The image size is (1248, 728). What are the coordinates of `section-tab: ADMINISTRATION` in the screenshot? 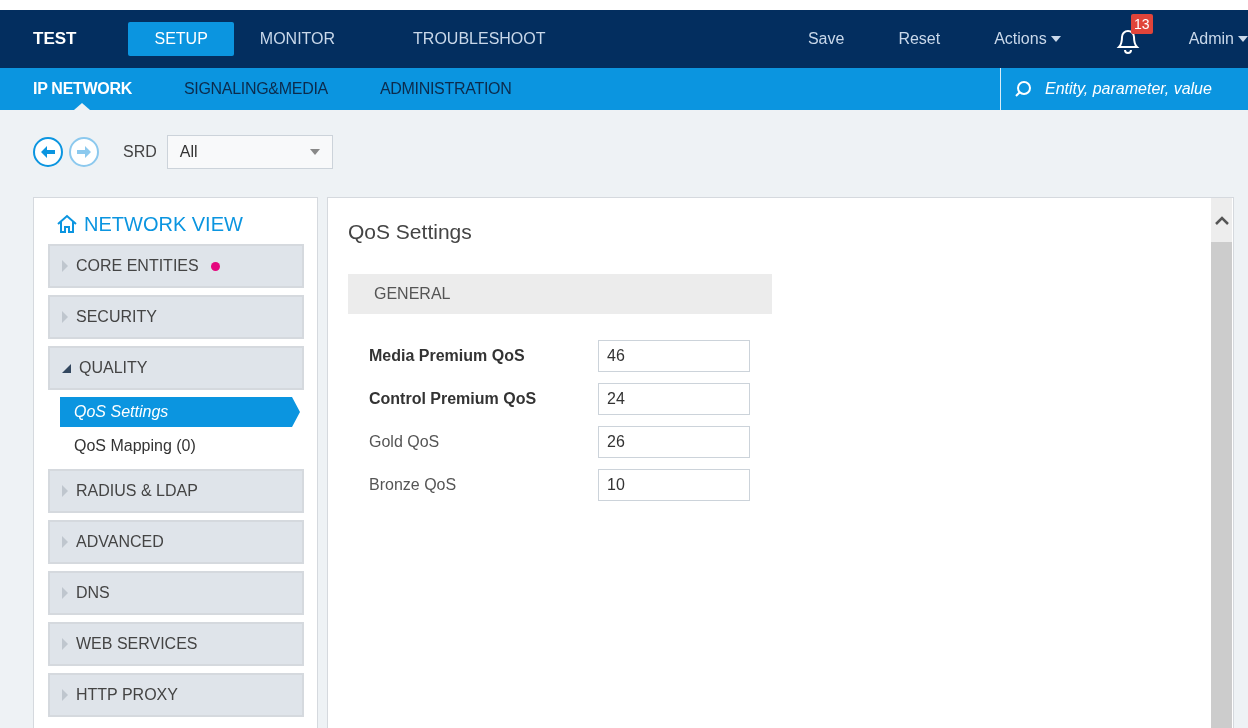 It's located at (445, 89).